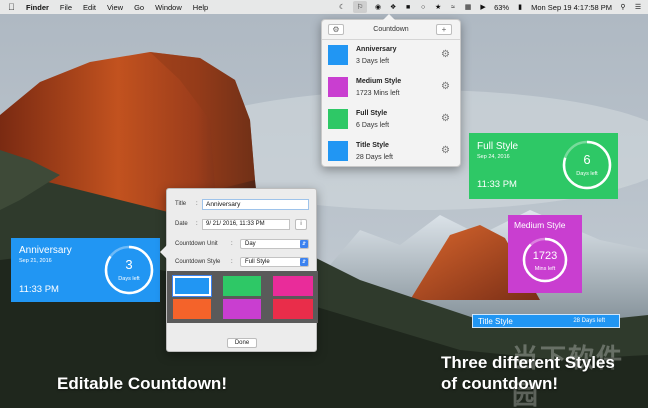 The height and width of the screenshot is (408, 648). Describe the element at coordinates (242, 343) in the screenshot. I see `done-button: Done` at that location.